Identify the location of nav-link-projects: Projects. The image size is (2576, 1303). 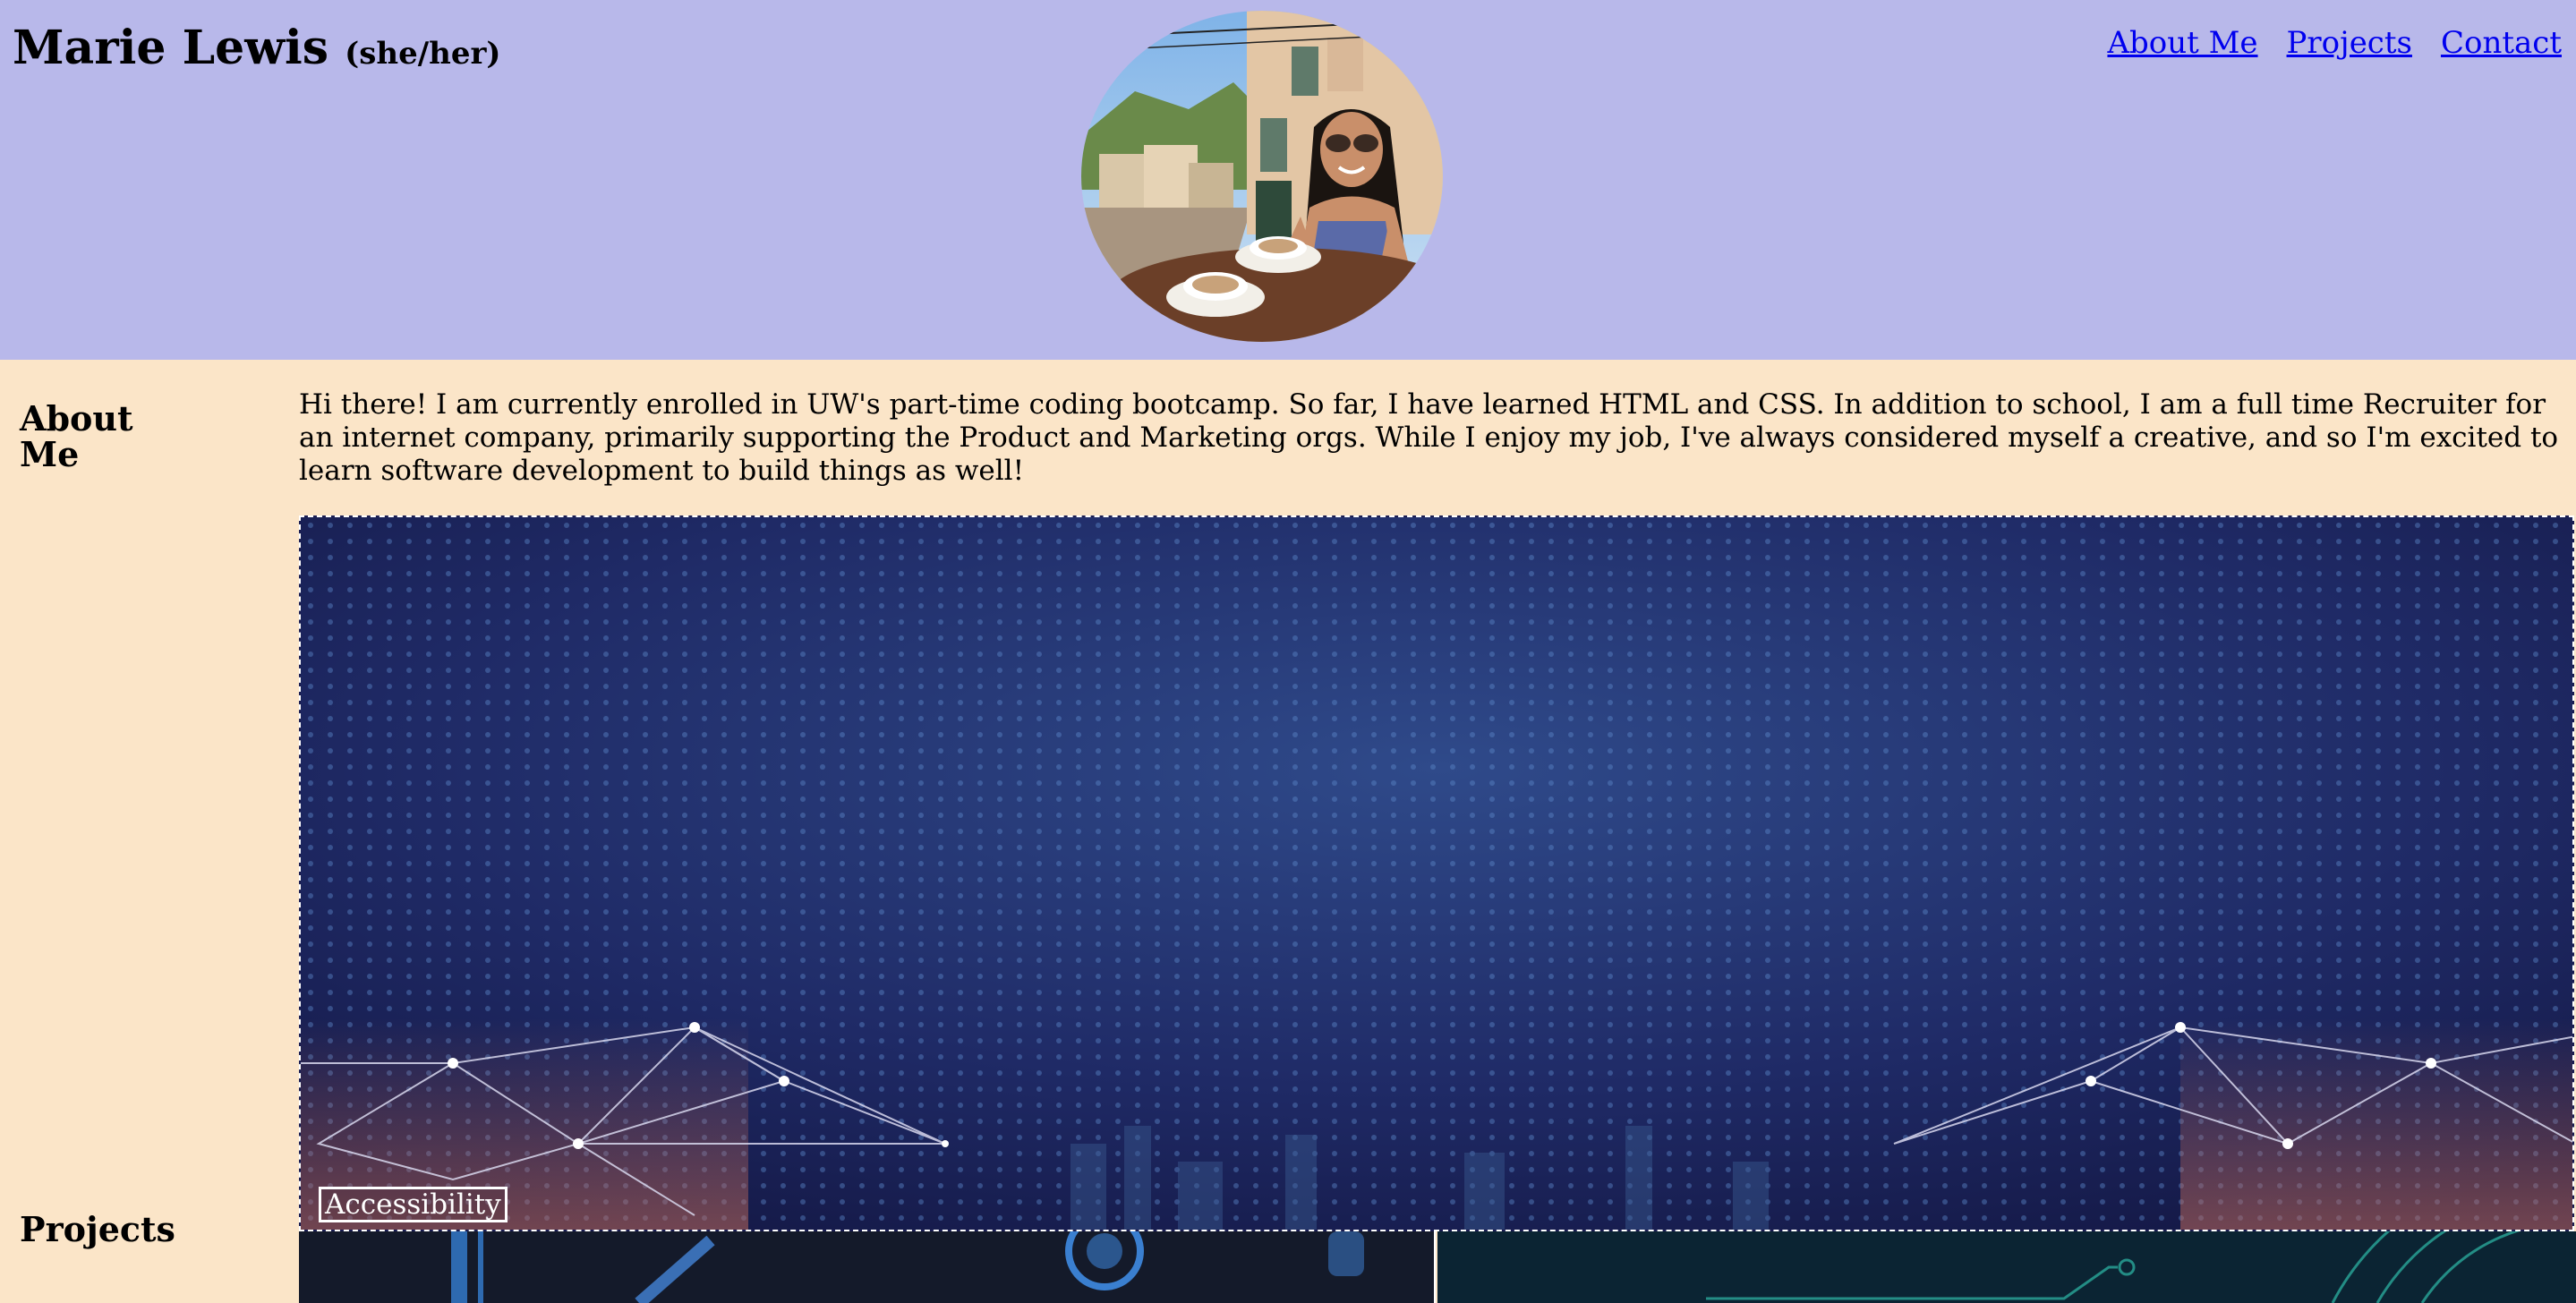
(2349, 43).